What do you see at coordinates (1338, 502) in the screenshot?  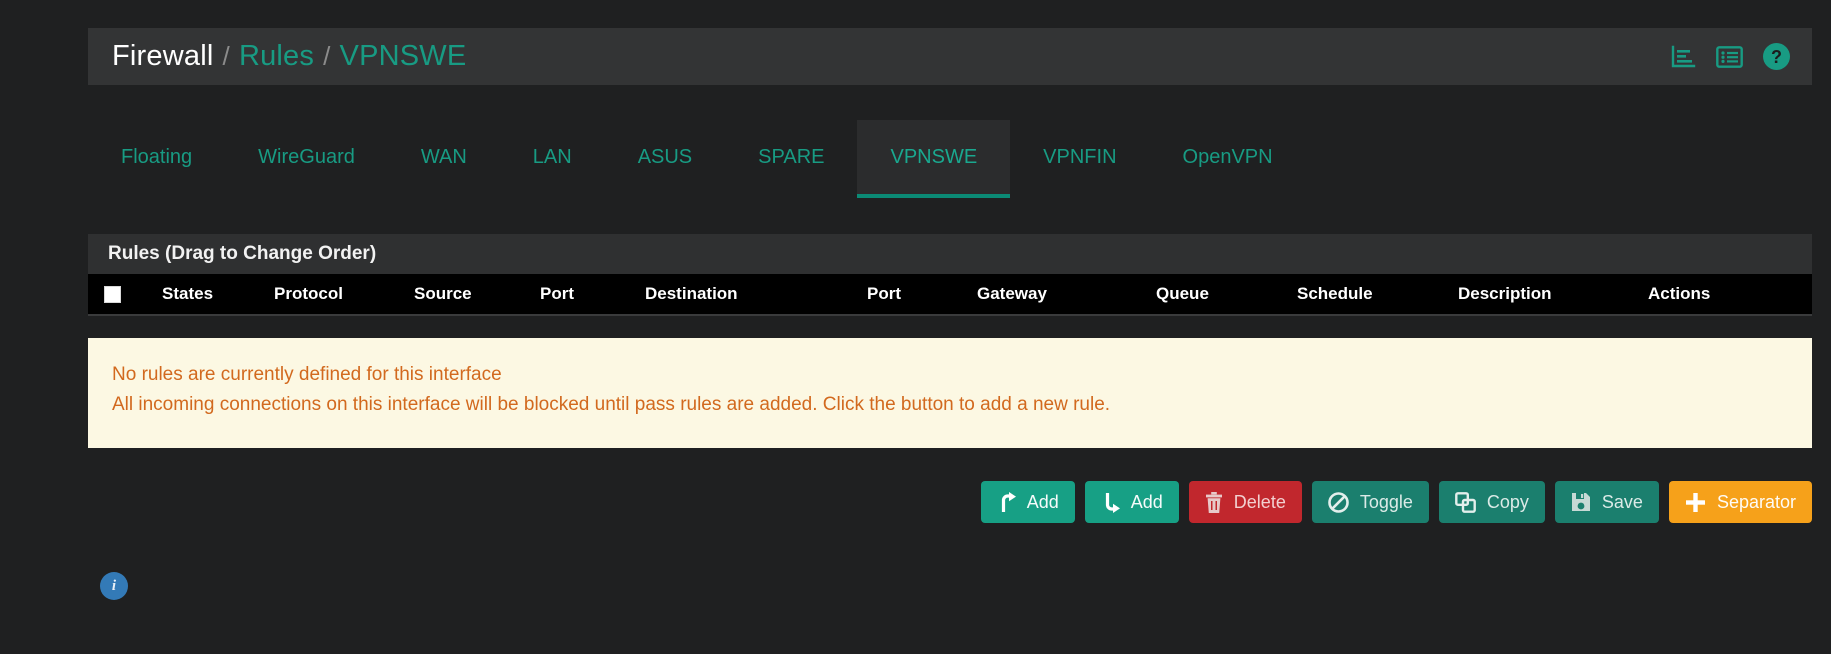 I see `ban-icon` at bounding box center [1338, 502].